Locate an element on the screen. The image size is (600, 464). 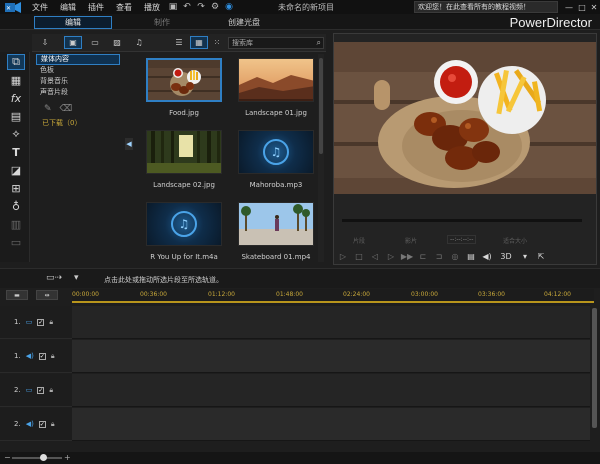
list-view-icon: ☰ is located at coordinates (179, 42).